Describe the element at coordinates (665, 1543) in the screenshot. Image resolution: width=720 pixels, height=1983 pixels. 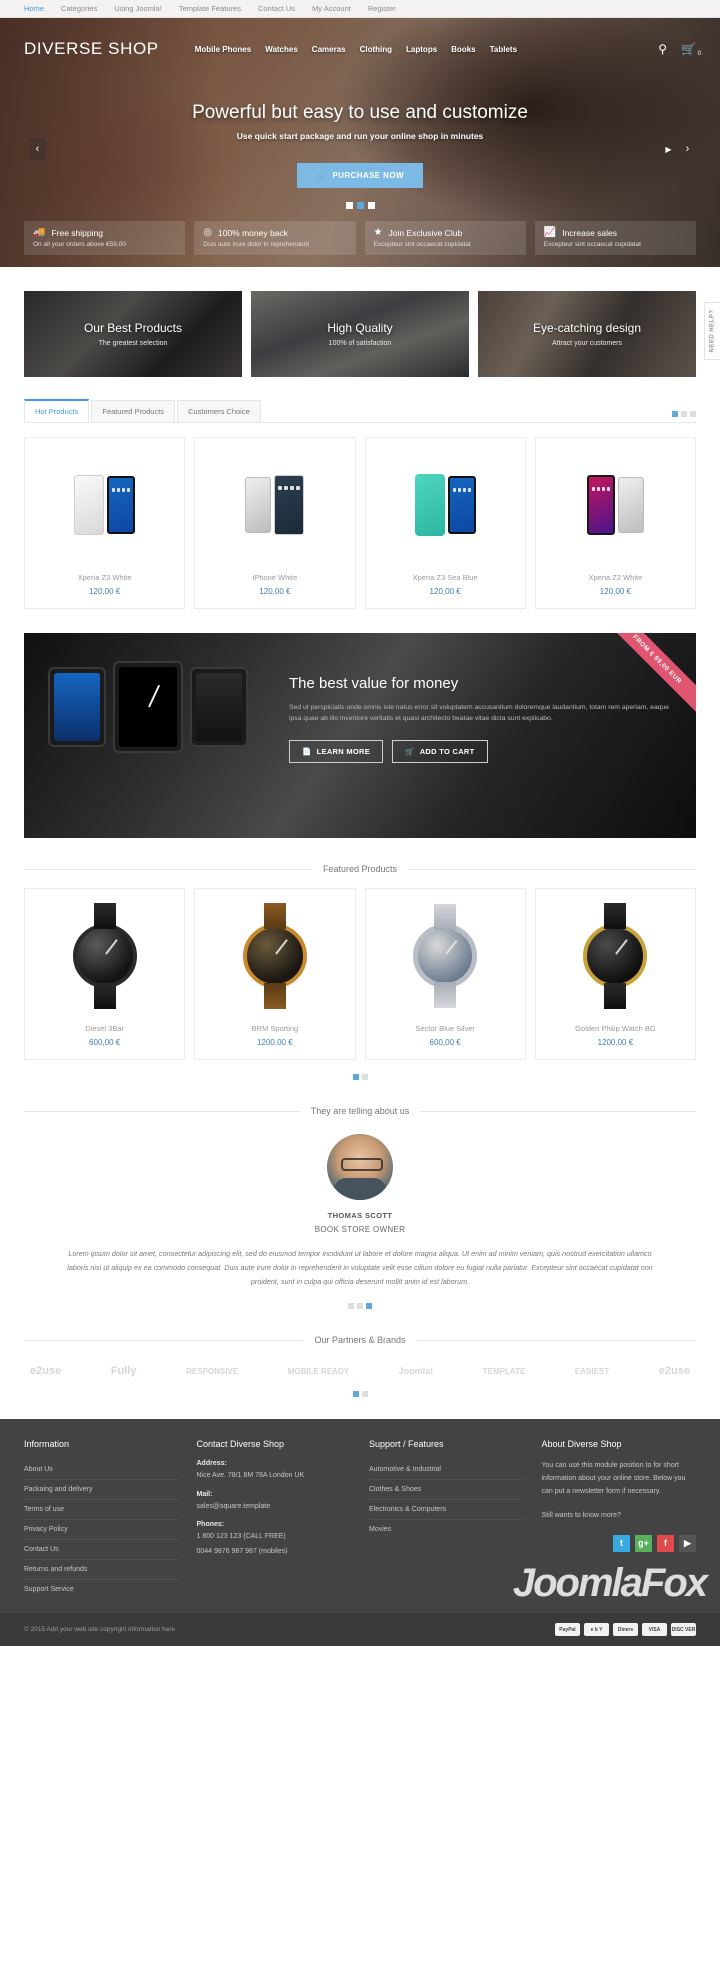
I see `facebook-icon: f` at that location.